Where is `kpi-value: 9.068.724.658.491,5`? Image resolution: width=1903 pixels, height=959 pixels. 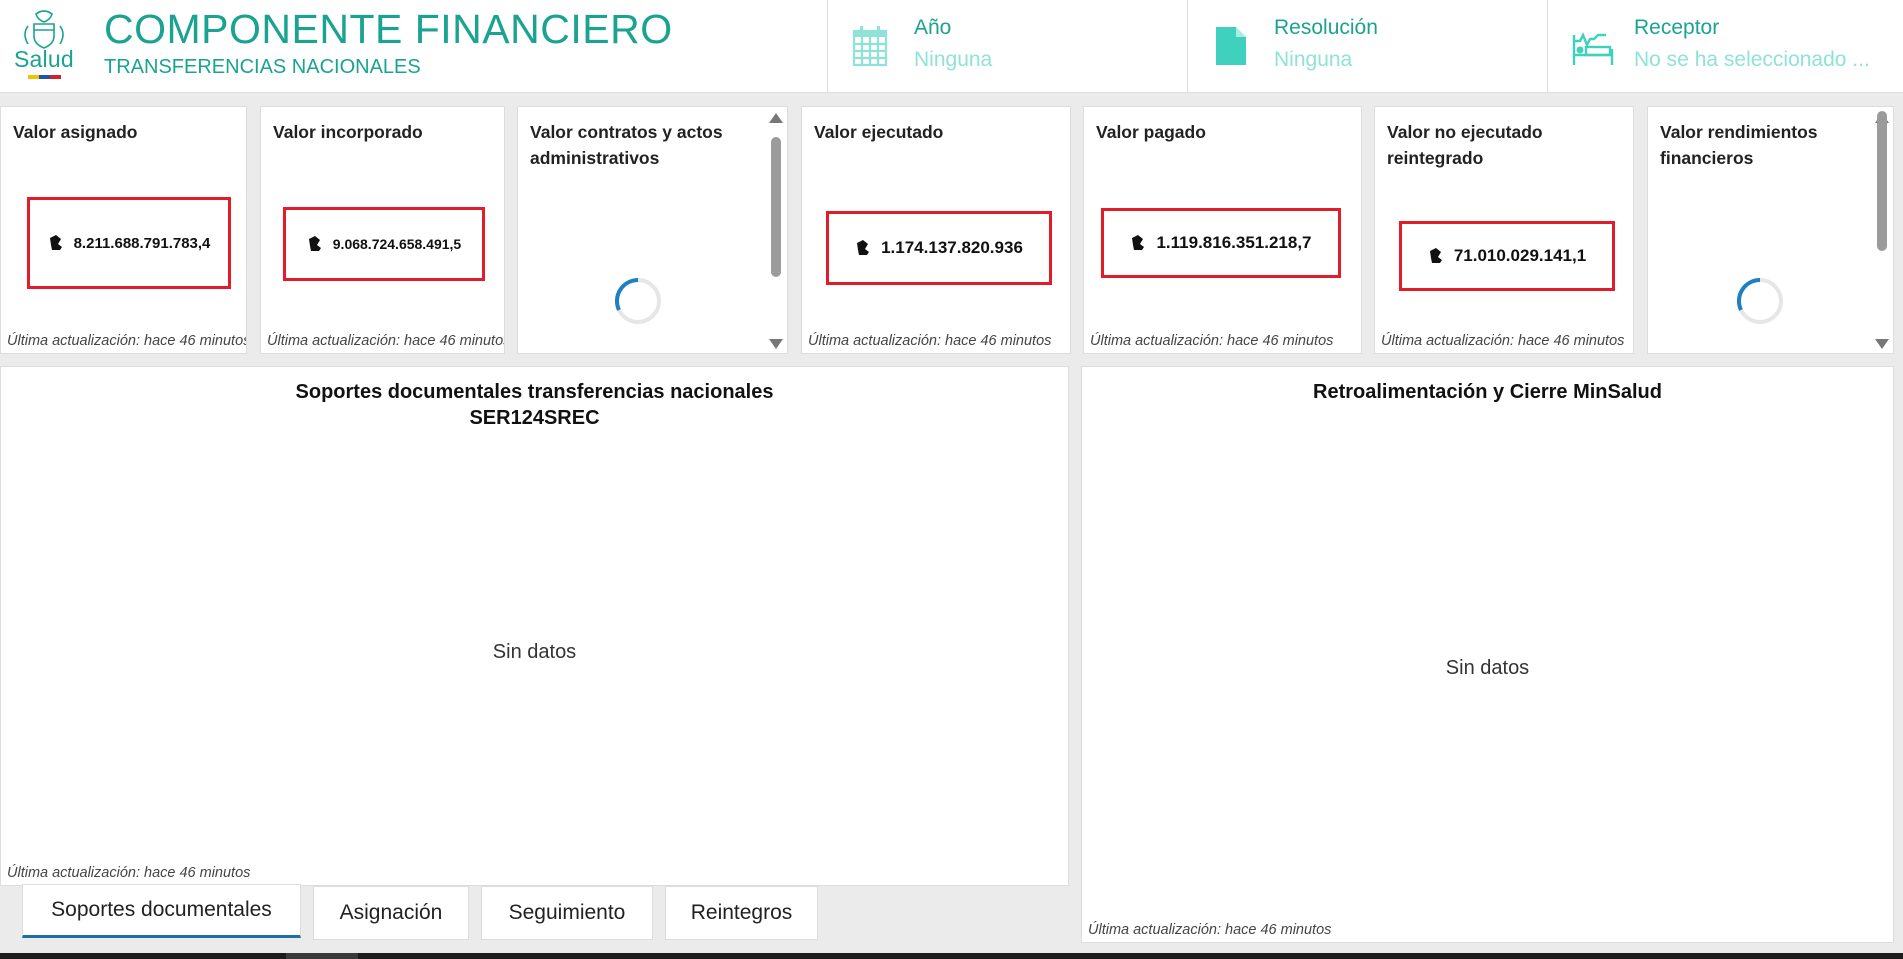
kpi-value: 9.068.724.658.491,5 is located at coordinates (397, 244).